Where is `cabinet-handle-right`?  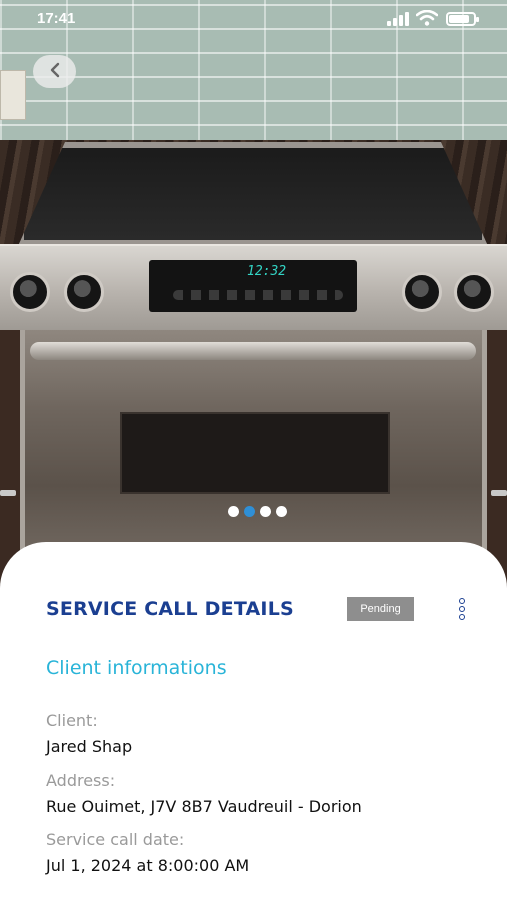 cabinet-handle-right is located at coordinates (499, 493).